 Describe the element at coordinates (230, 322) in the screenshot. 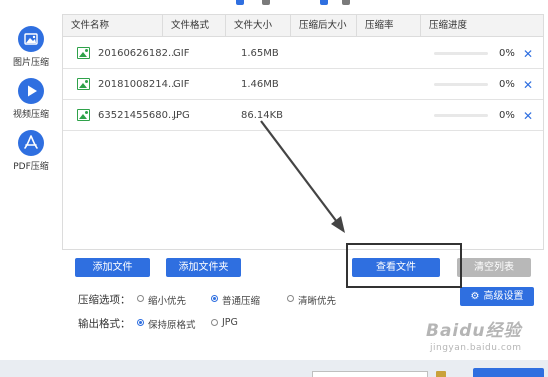

I see `output-format-option-label: JPG` at that location.